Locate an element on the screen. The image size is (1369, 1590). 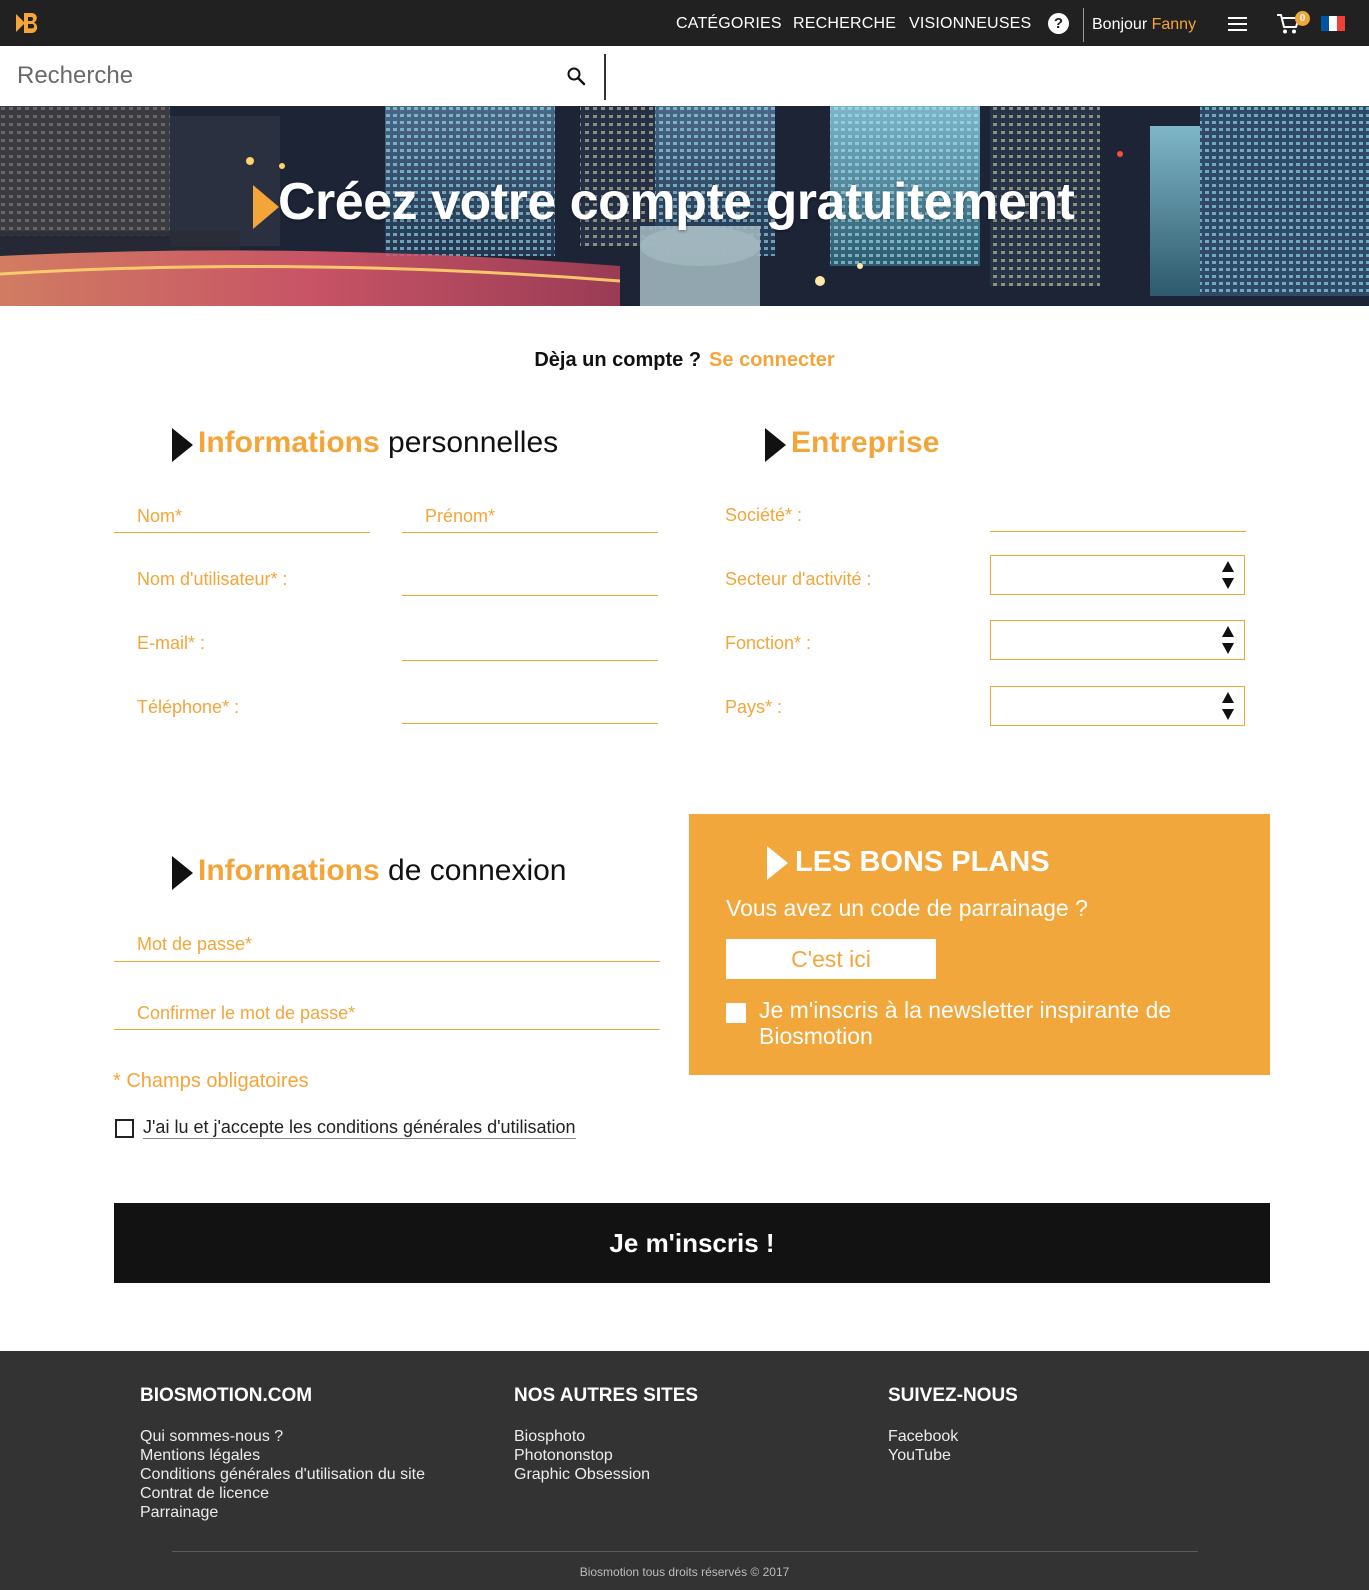
bons-plans-title: LES BONS PLANS is located at coordinates (922, 862).